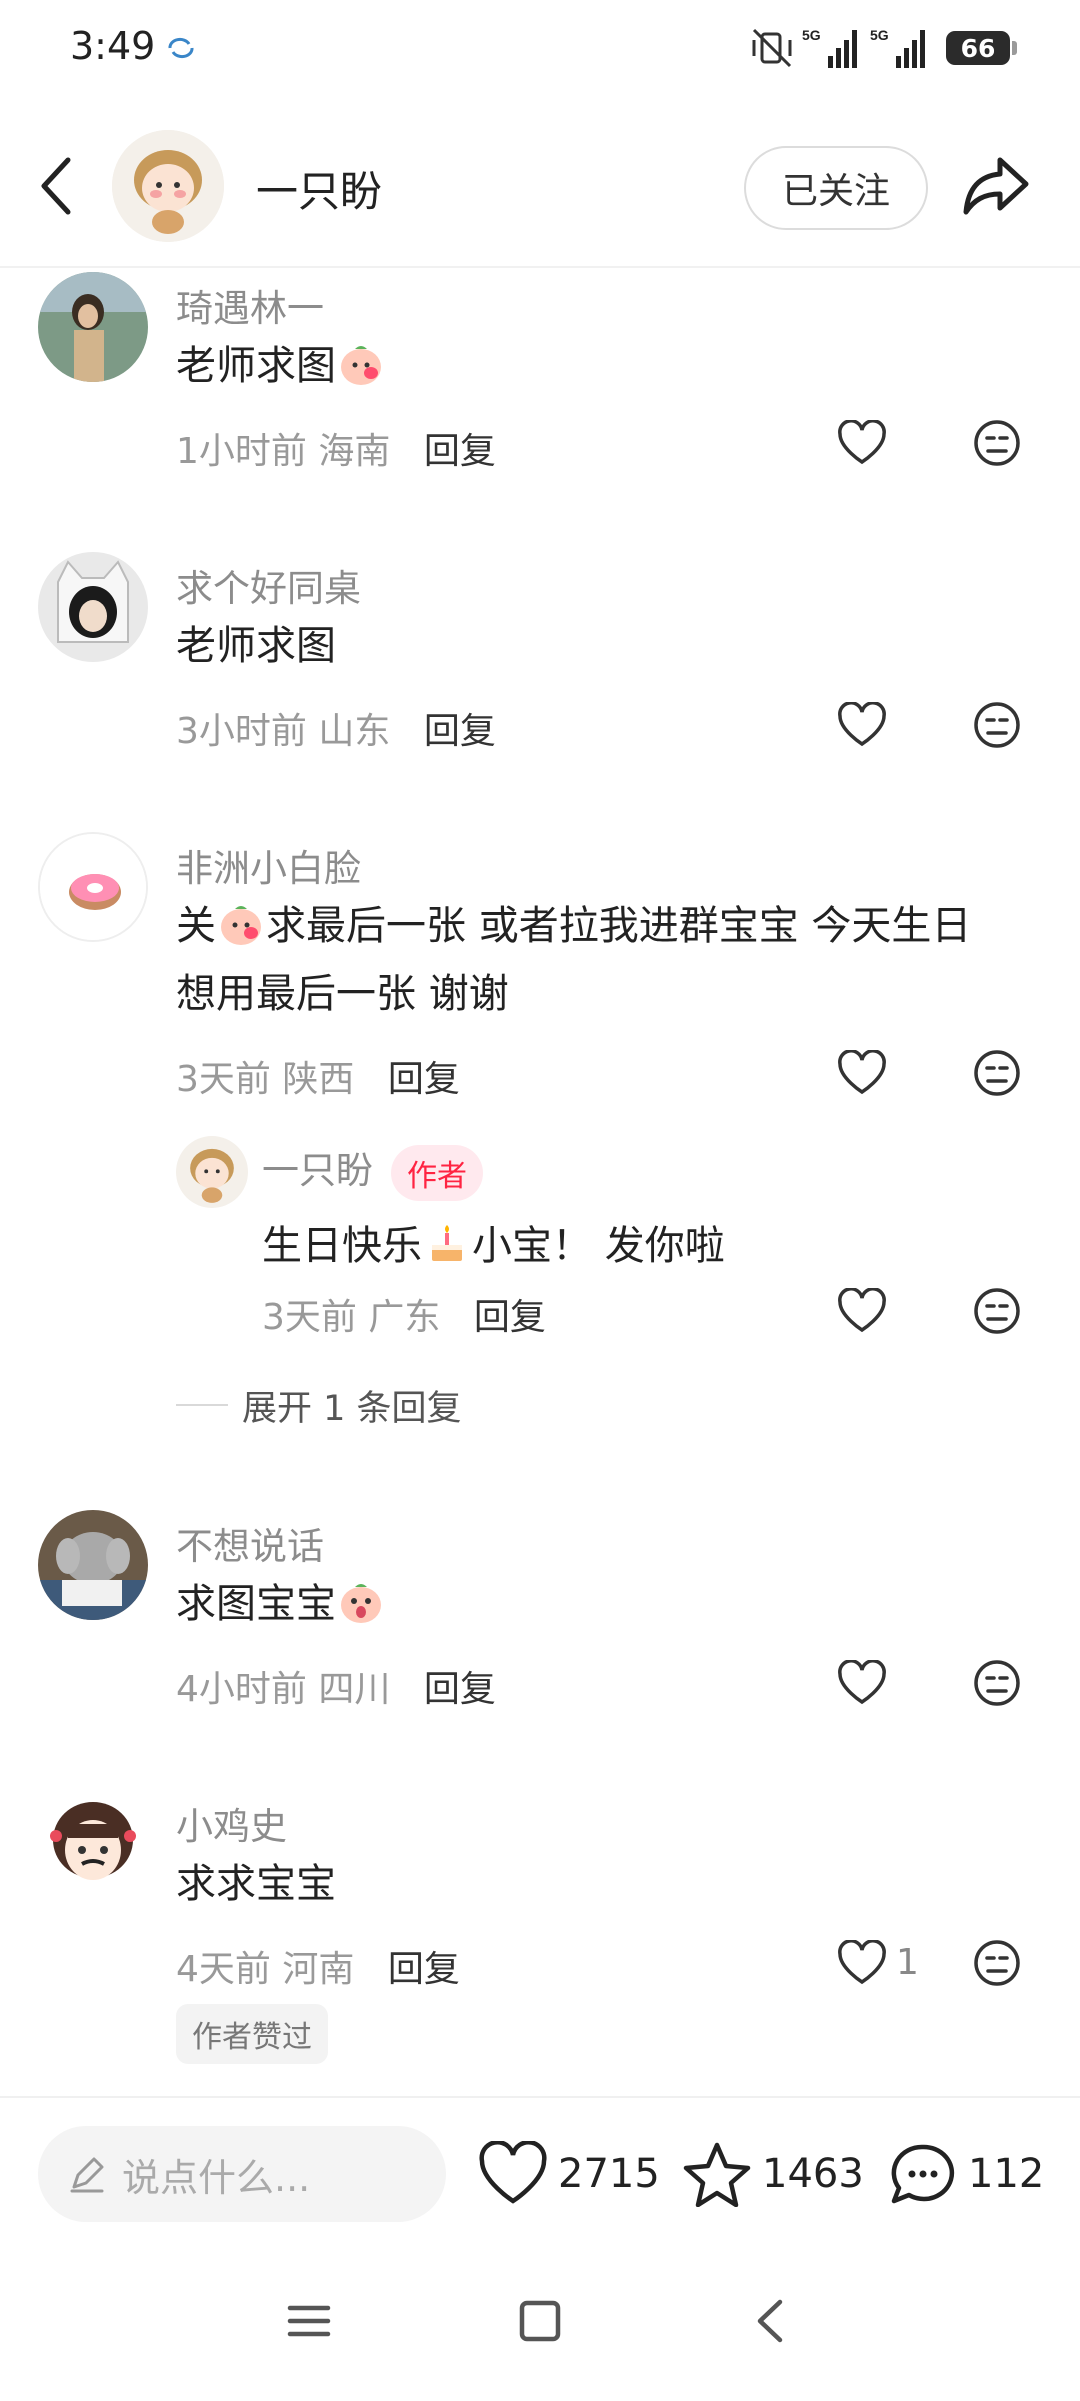 Image resolution: width=1080 pixels, height=2401 pixels. Describe the element at coordinates (996, 185) in the screenshot. I see `share-icon` at that location.